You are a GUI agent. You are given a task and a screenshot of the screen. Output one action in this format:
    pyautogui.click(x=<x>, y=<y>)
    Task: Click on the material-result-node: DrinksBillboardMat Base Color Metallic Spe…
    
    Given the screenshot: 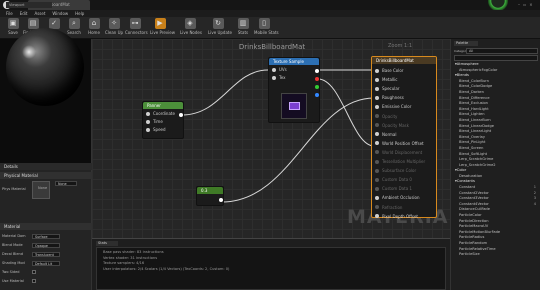 What is the action you would take?
    pyautogui.click(x=404, y=138)
    